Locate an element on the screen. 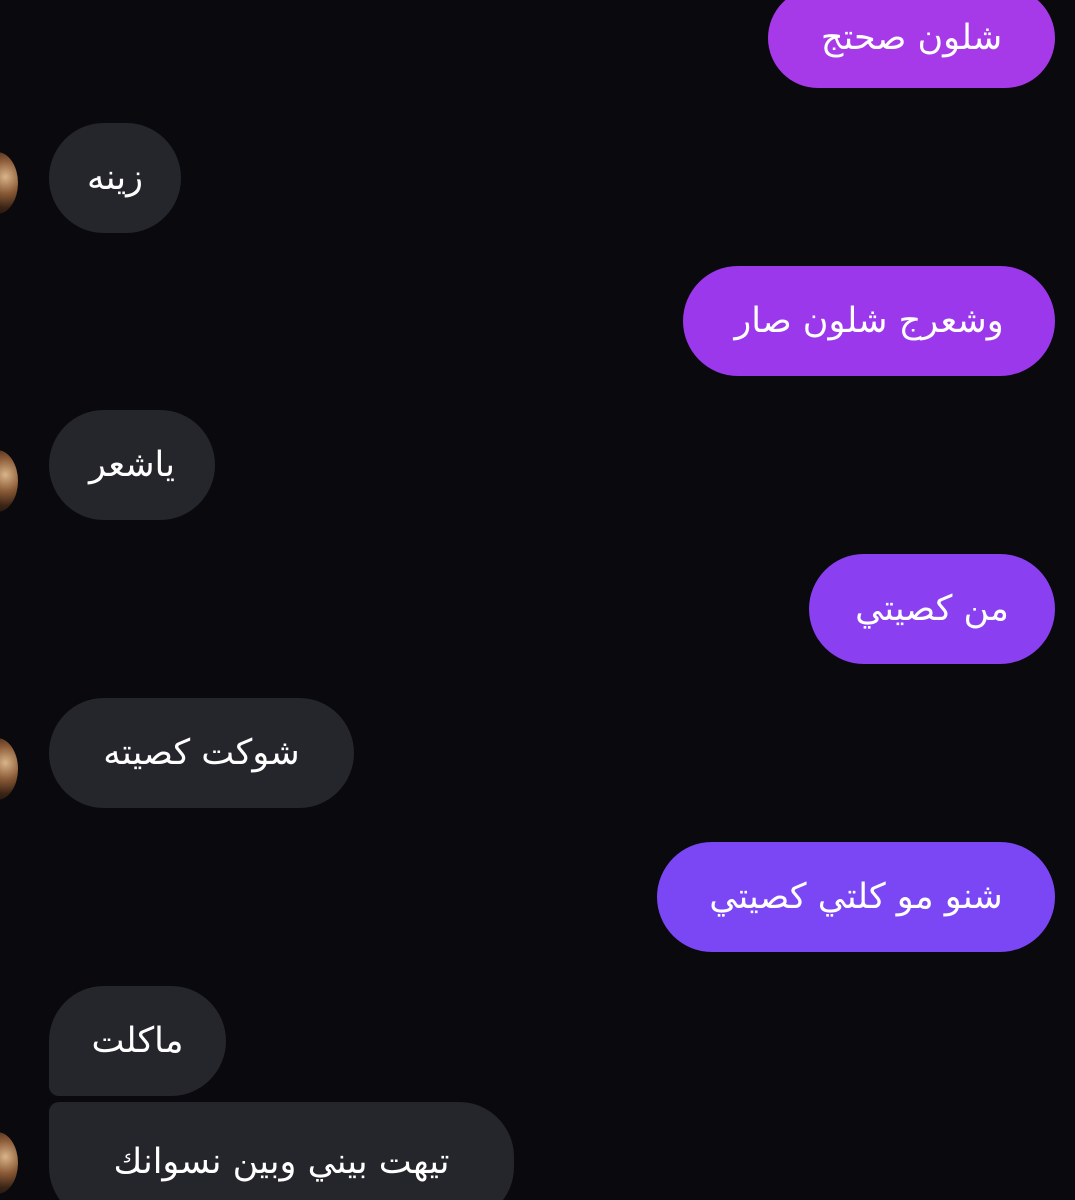 This screenshot has height=1200, width=1075. incoming-message: ماكلت is located at coordinates (137, 1041).